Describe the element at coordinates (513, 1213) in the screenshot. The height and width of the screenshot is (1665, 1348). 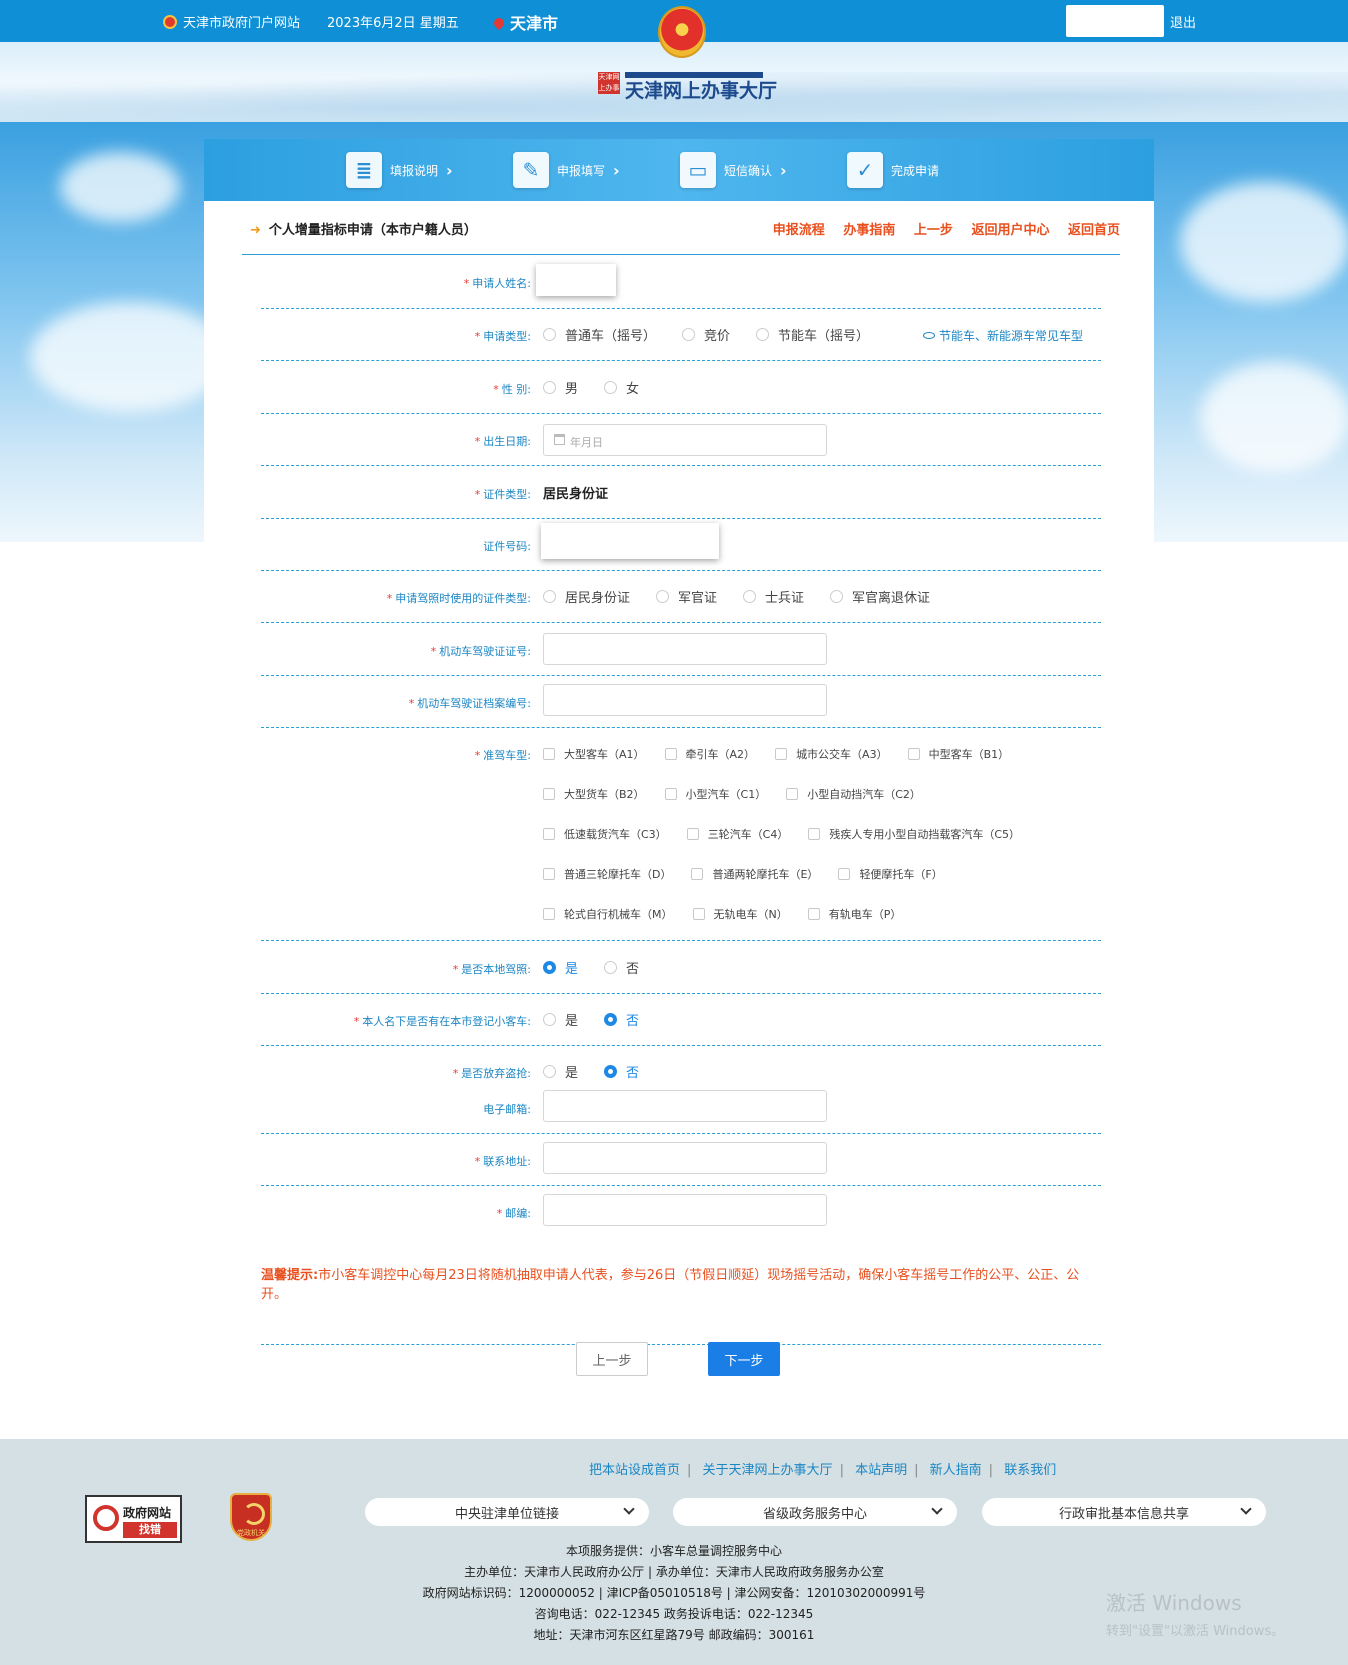
I see `zip-label: * 邮编:` at that location.